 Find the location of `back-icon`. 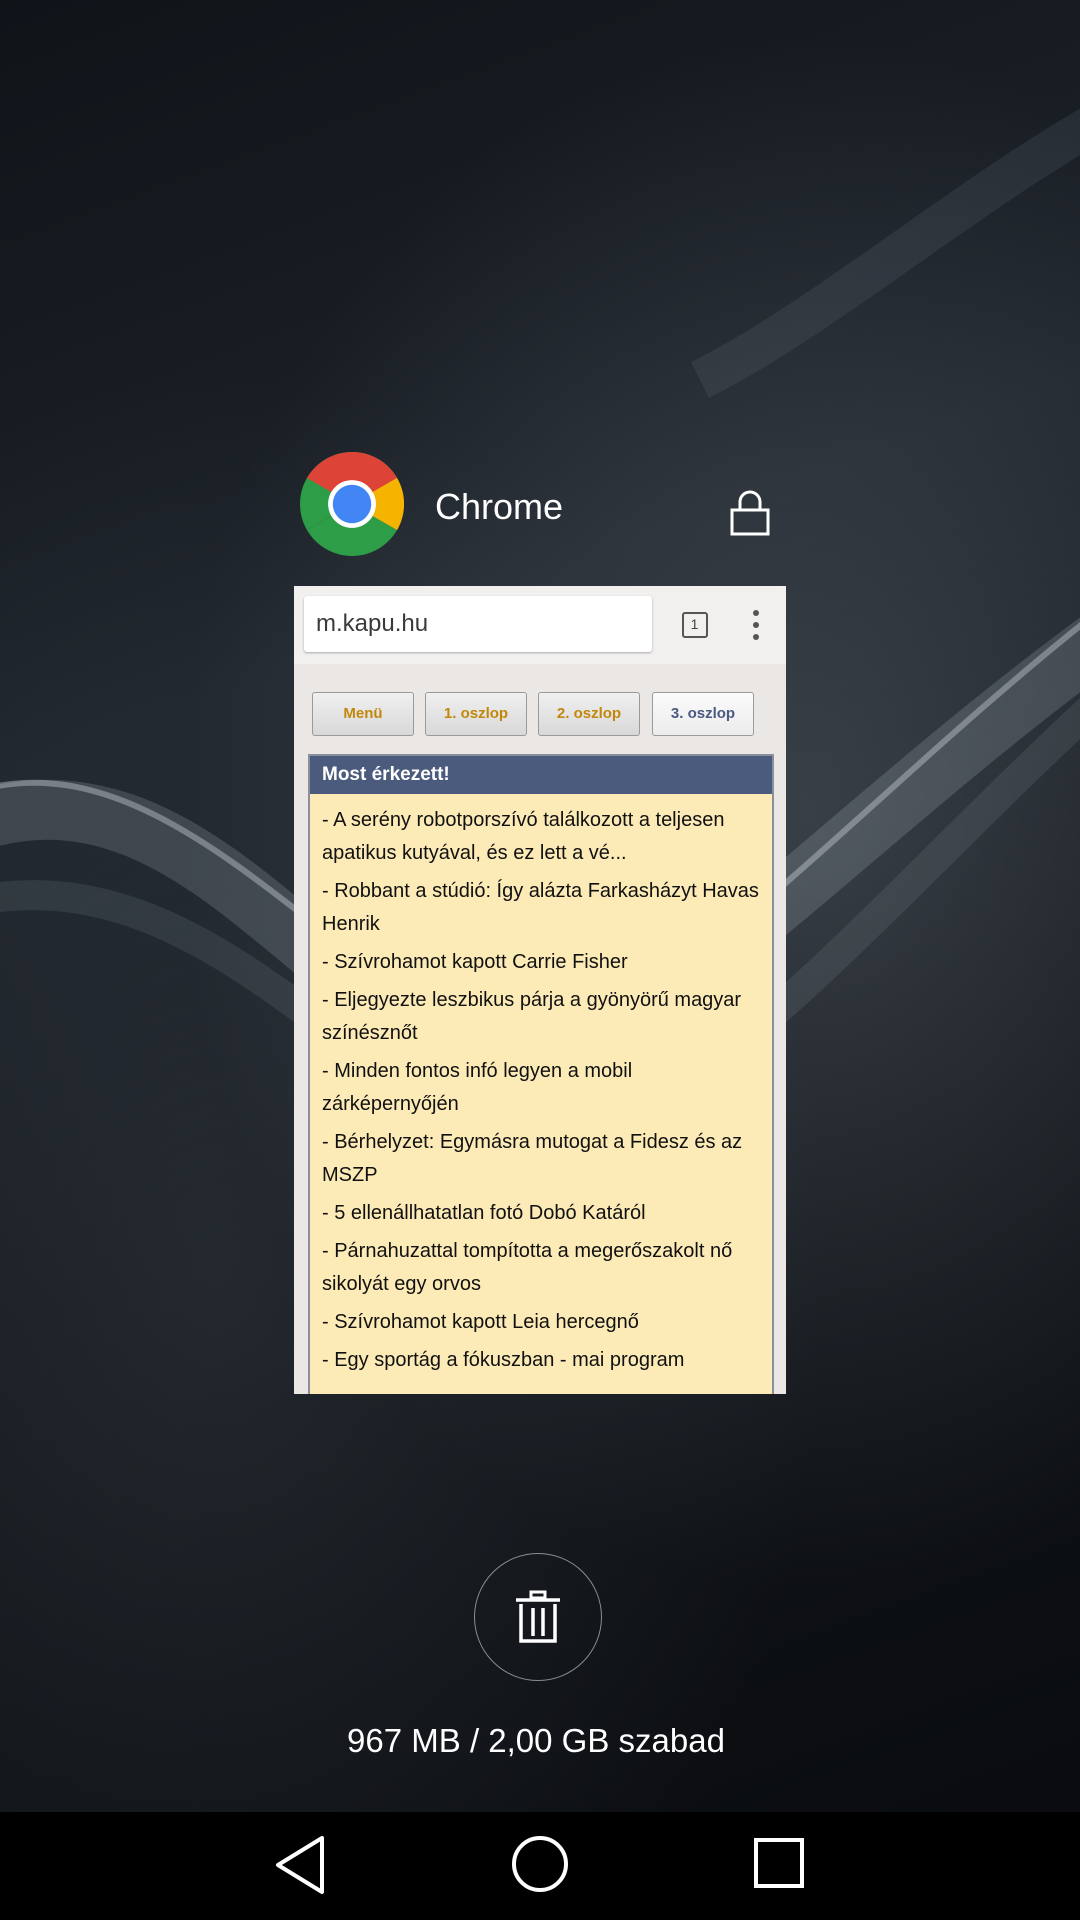

back-icon is located at coordinates (300, 1865).